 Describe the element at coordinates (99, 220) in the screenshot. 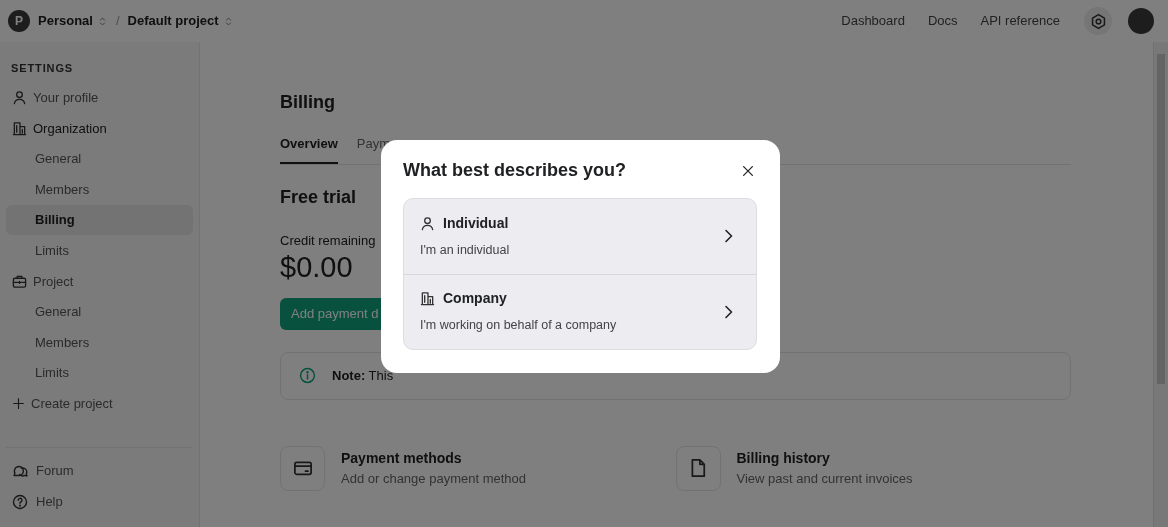

I see `sidebar-item: Billing` at that location.